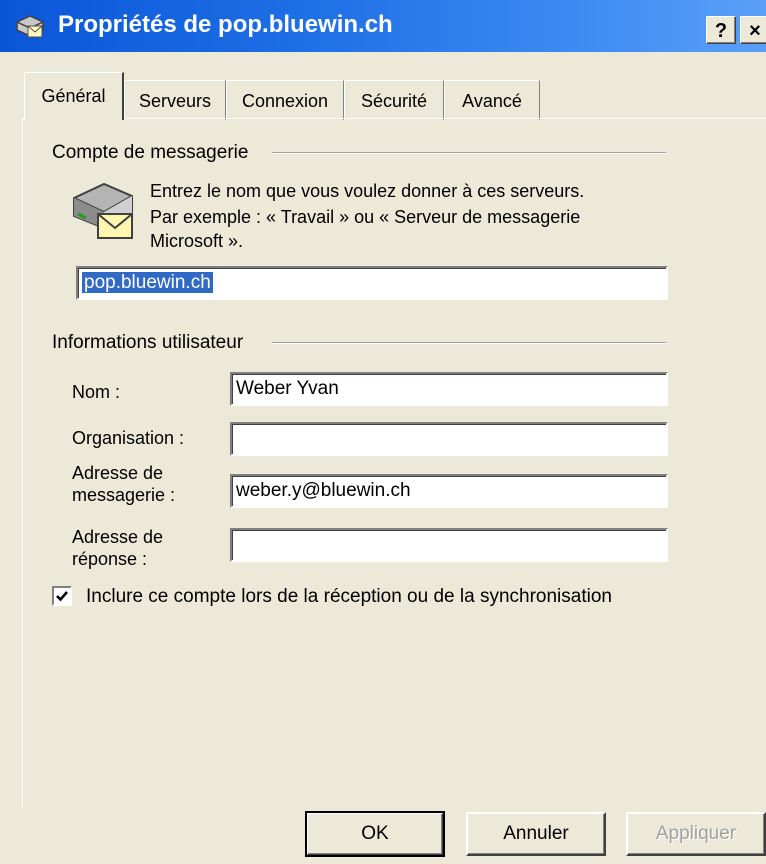 The height and width of the screenshot is (864, 766). What do you see at coordinates (74, 96) in the screenshot?
I see `tab-general: Général` at bounding box center [74, 96].